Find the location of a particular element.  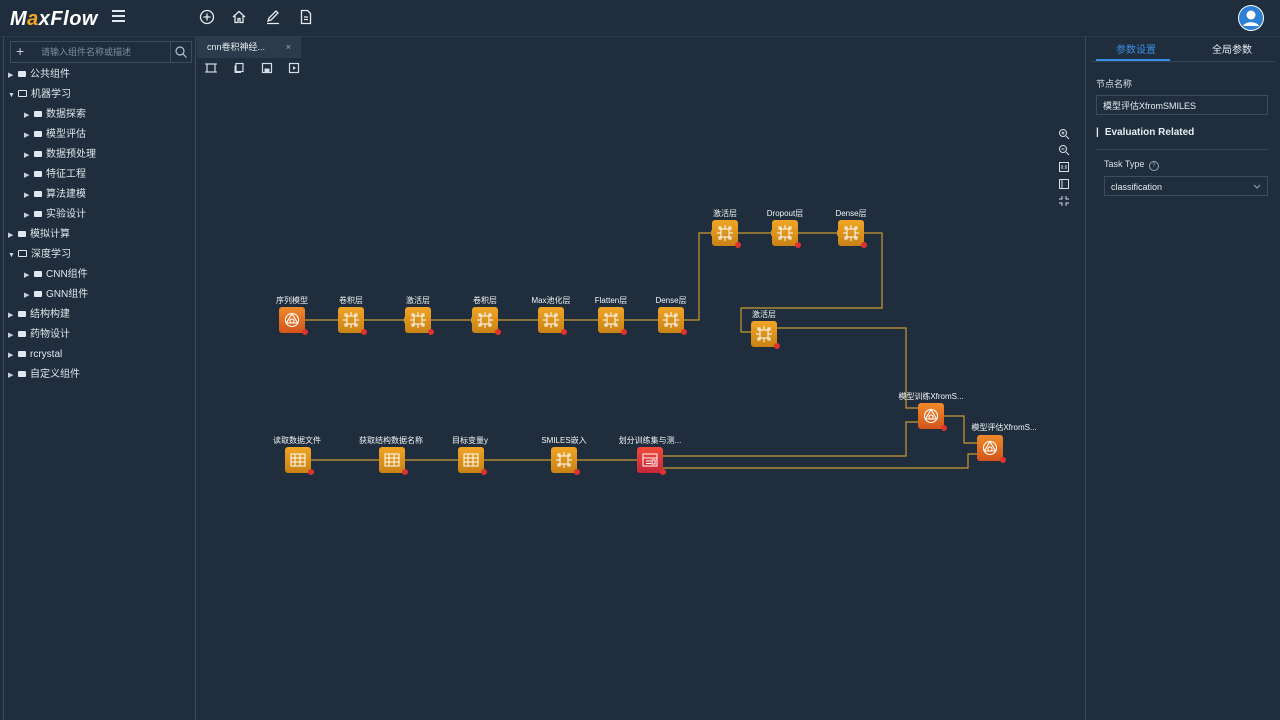

tree-item: ▼ 机器学习 is located at coordinates (39, 95).